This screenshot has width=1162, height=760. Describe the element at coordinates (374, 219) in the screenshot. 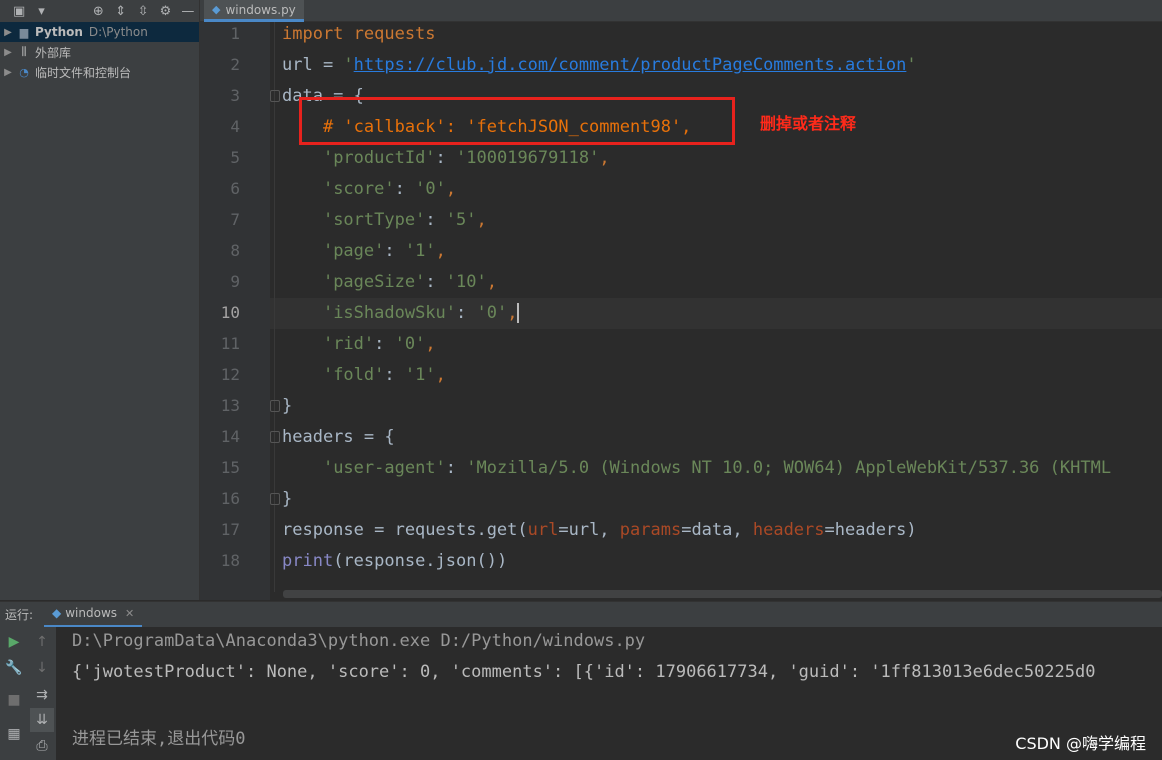

I see `code-token: 'sortType'` at that location.